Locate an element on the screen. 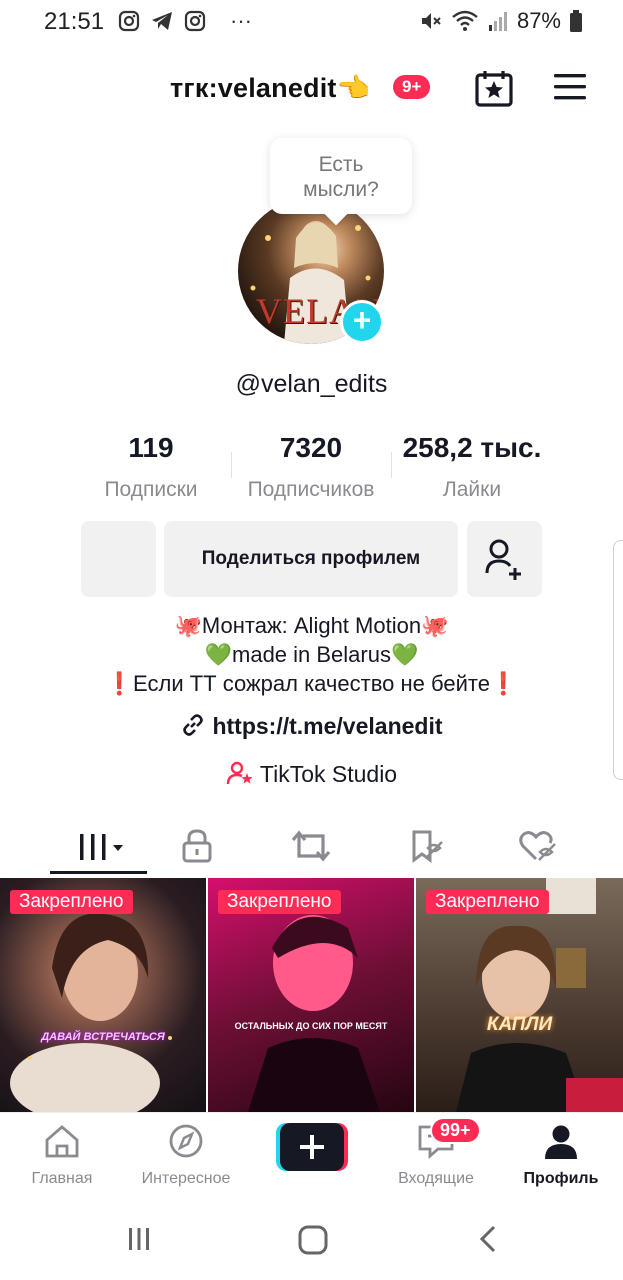  add-avatar-button: + is located at coordinates (362, 322).